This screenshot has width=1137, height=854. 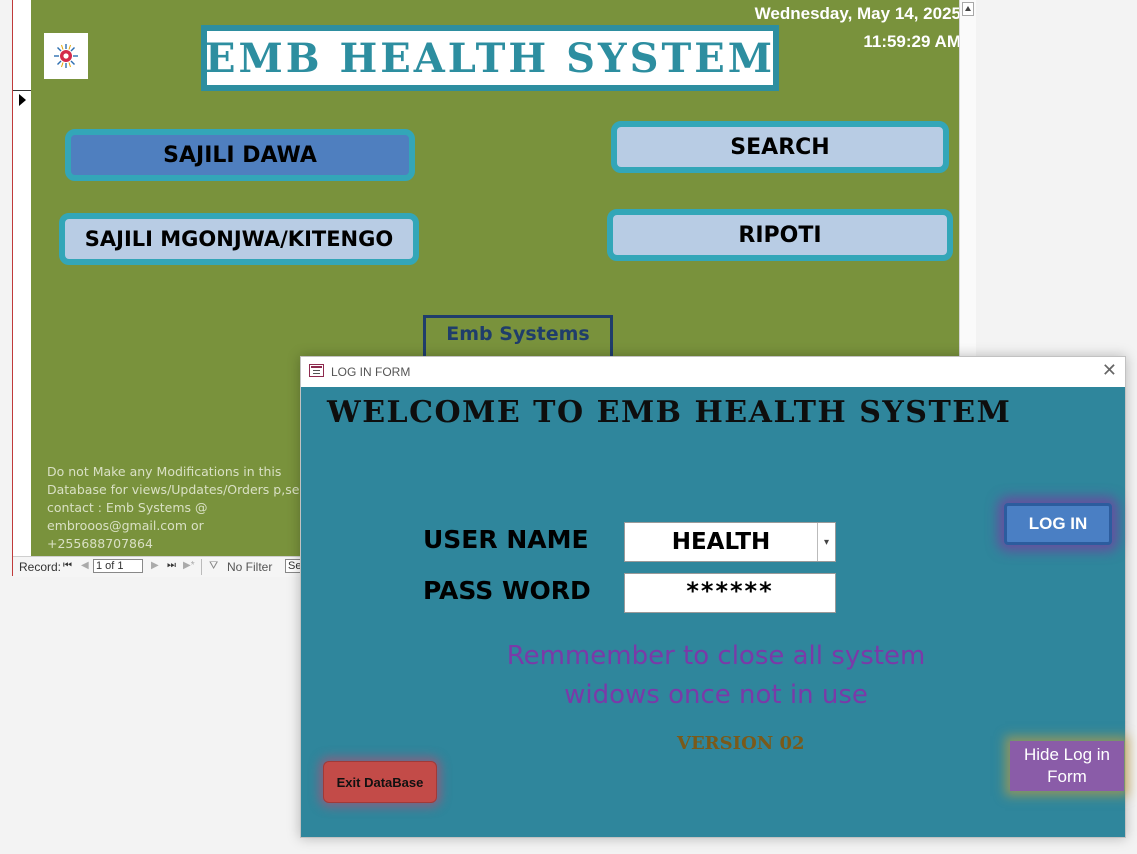 I want to click on reminder-line: widows once not in use, so click(x=716, y=695).